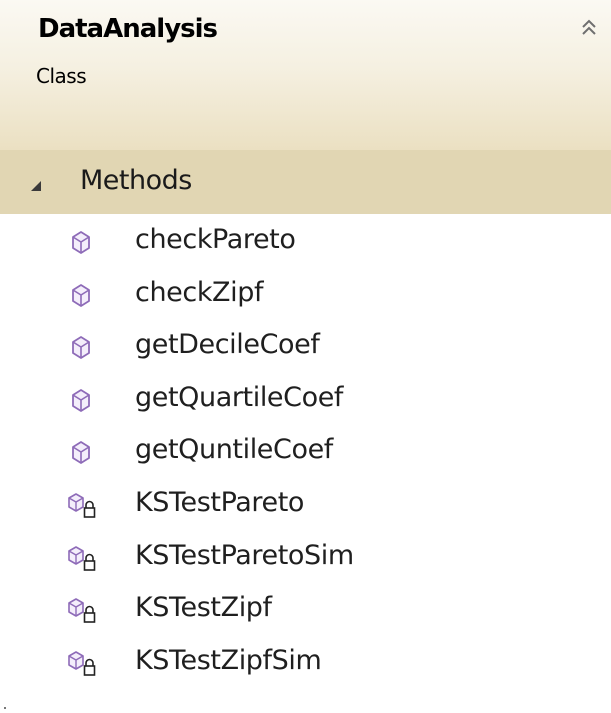 The height and width of the screenshot is (713, 611). What do you see at coordinates (61, 76) in the screenshot?
I see `class-kind: Class` at bounding box center [61, 76].